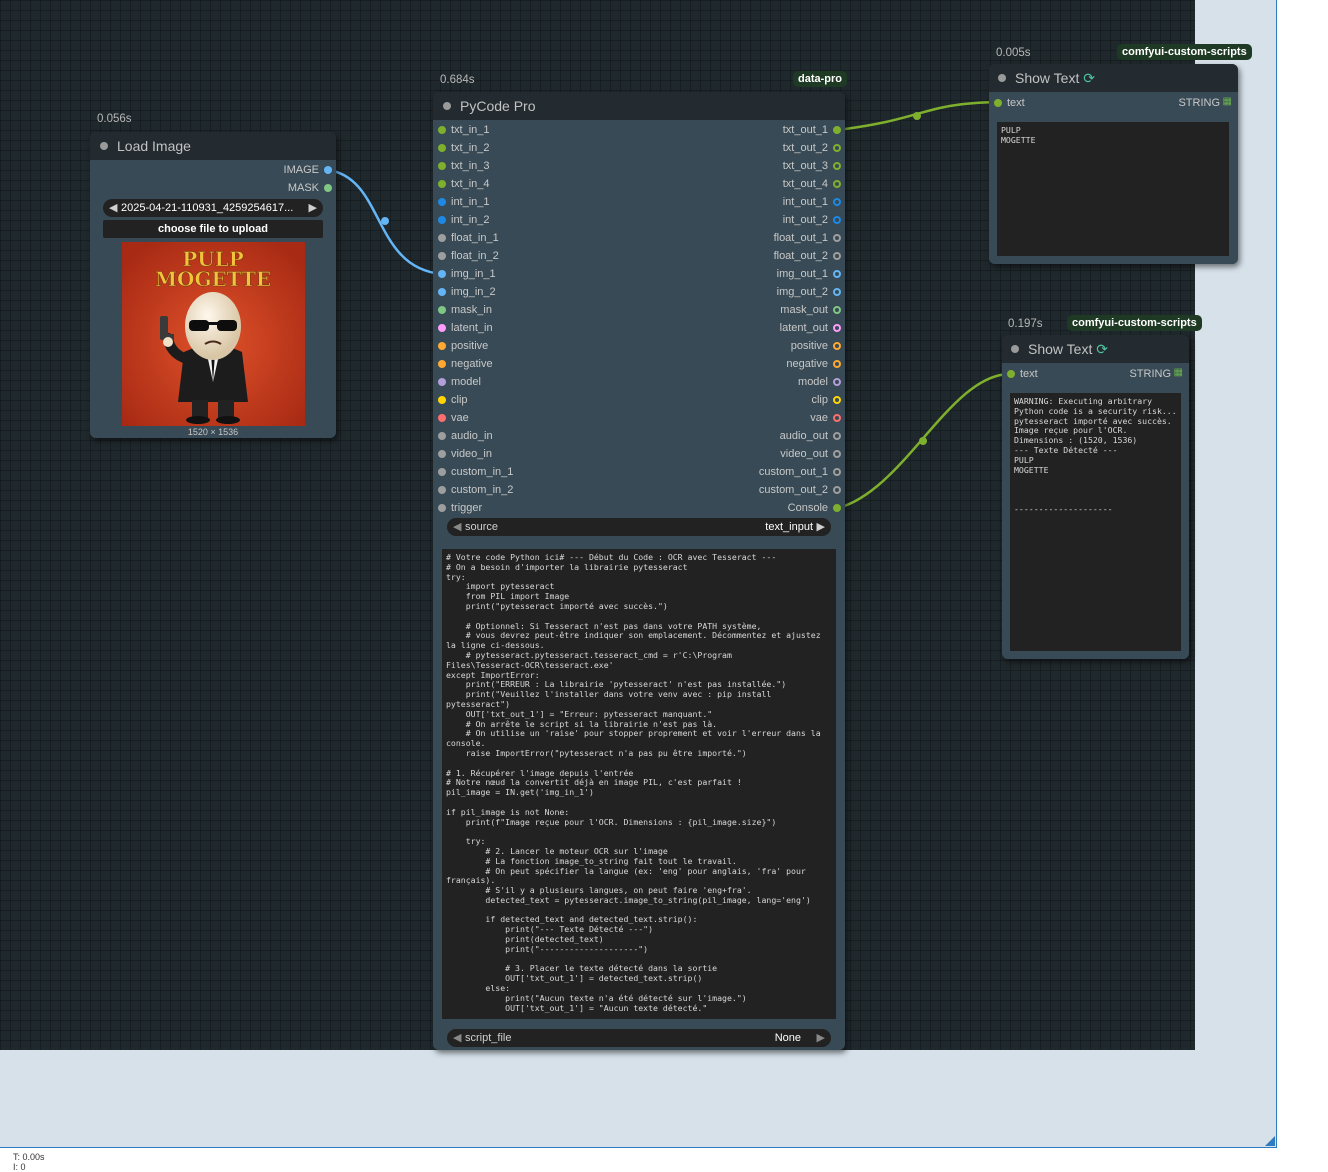 The image size is (1328, 1172). Describe the element at coordinates (810, 454) in the screenshot. I see `output-video-out: video_out` at that location.